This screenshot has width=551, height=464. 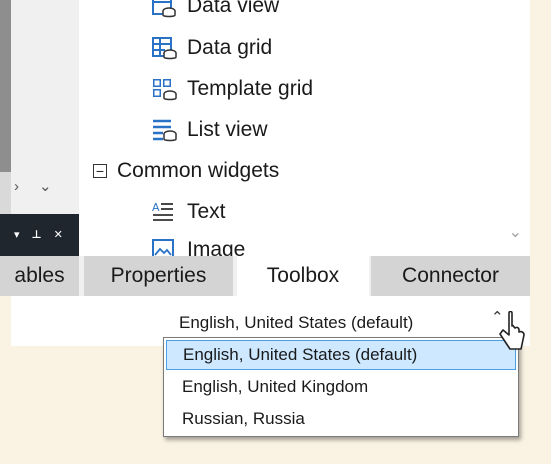 What do you see at coordinates (163, 247) in the screenshot?
I see `image-widget-icon` at bounding box center [163, 247].